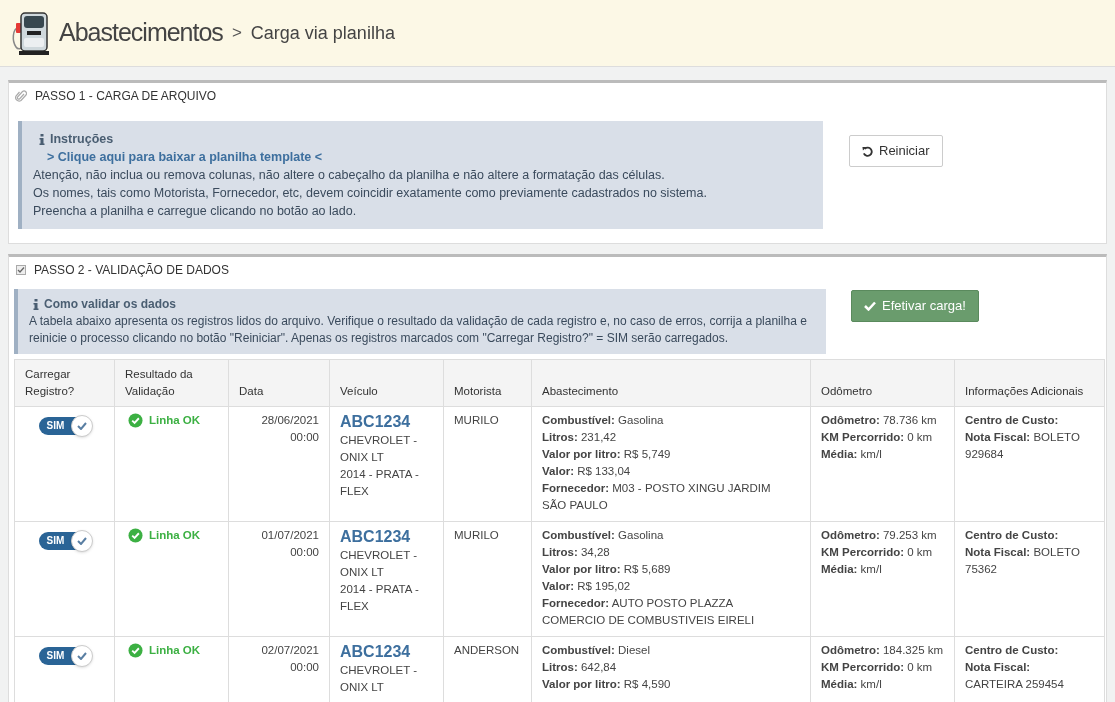  I want to click on info-title: Instruções, so click(82, 139).